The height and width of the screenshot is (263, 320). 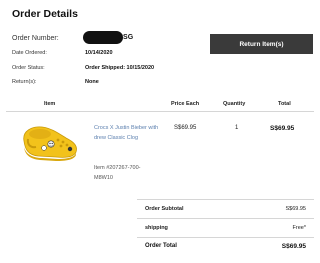 What do you see at coordinates (35, 38) in the screenshot?
I see `order-number-label: Order Number:` at bounding box center [35, 38].